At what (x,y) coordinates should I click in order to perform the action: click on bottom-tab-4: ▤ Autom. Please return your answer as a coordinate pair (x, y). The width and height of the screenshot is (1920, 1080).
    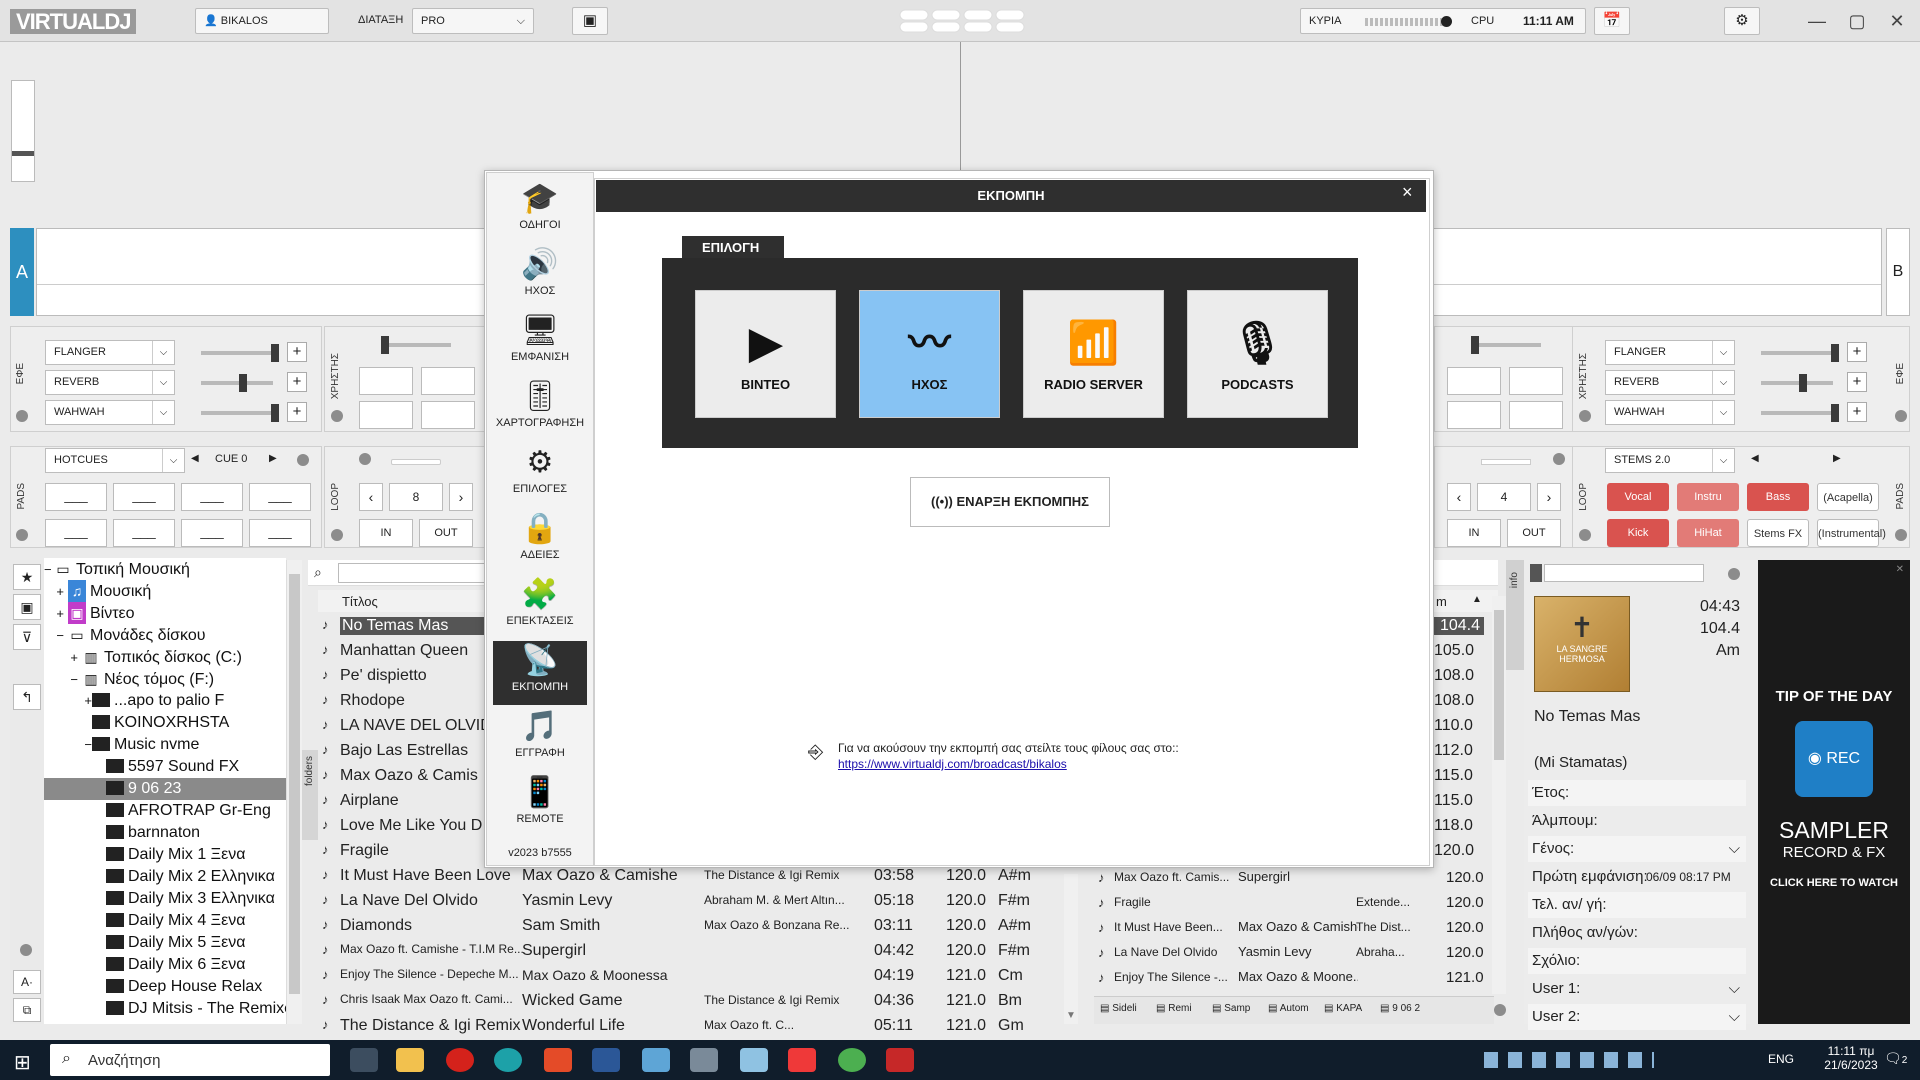
    Looking at the image, I should click on (1295, 1008).